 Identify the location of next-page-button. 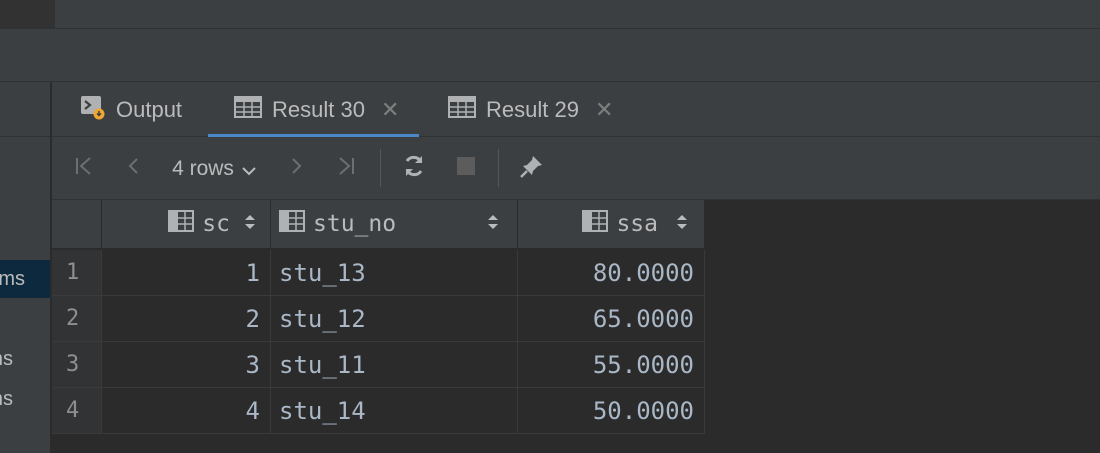
(296, 168).